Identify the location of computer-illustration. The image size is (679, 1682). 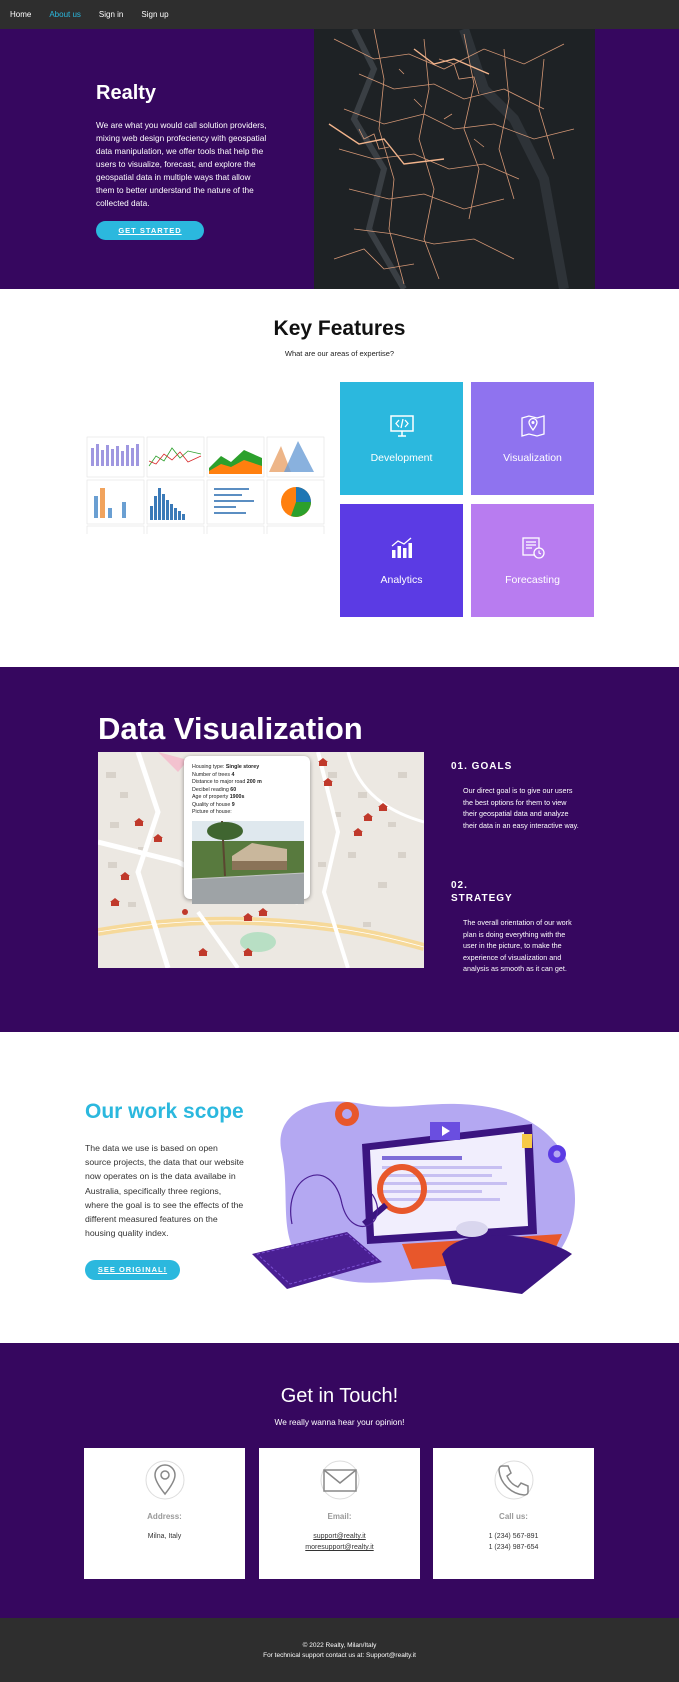
(417, 1199).